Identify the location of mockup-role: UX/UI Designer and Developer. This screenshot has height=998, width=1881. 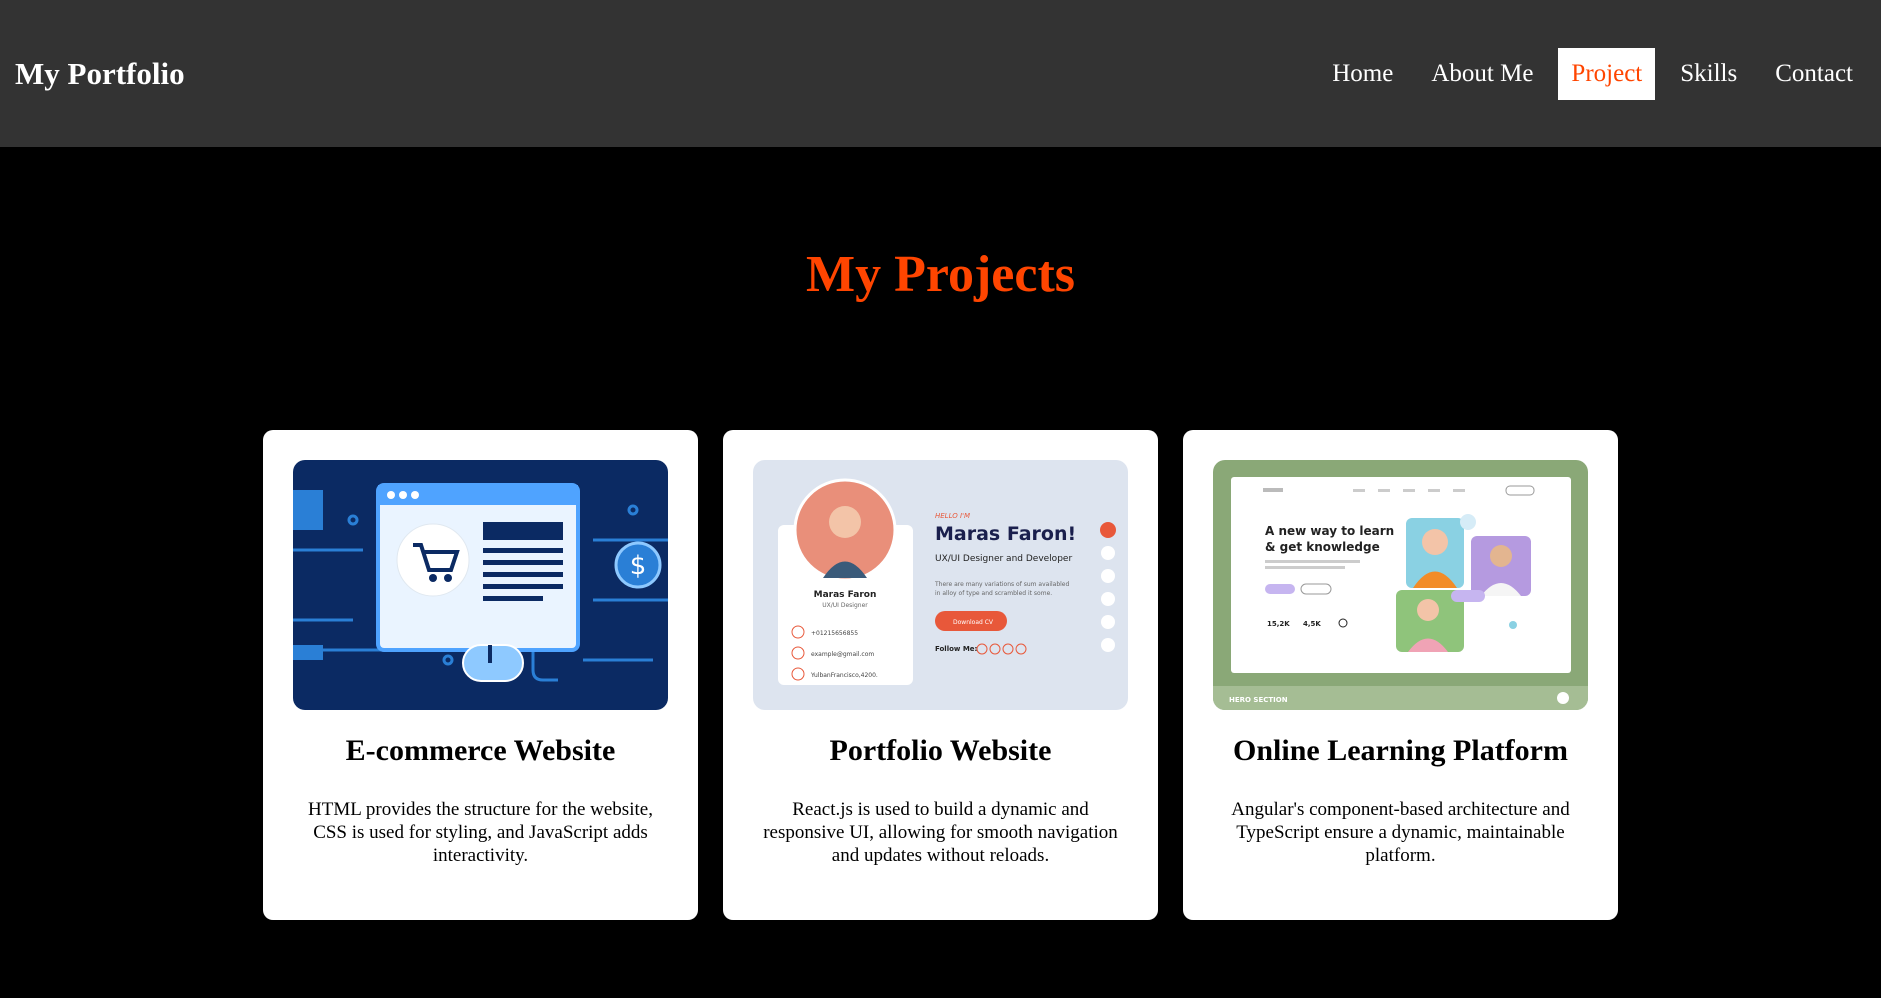
(1003, 559).